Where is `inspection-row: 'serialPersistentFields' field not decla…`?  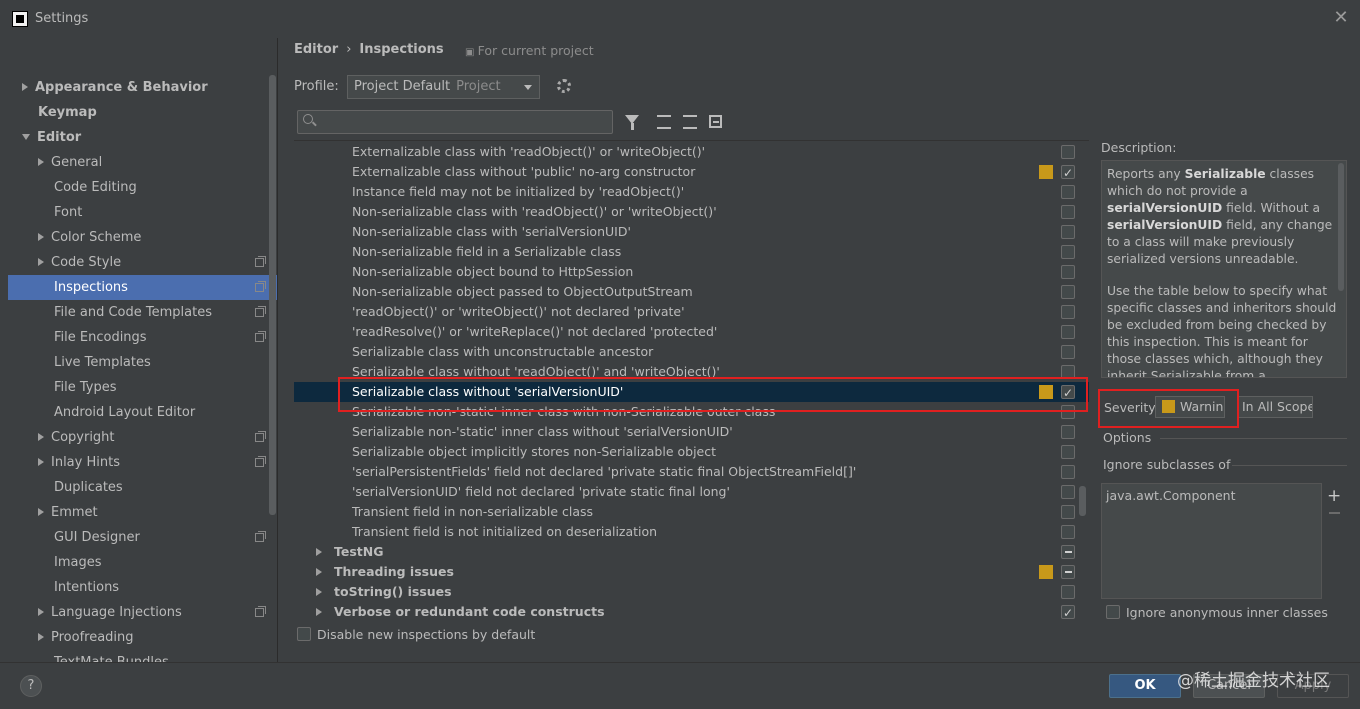
inspection-row: 'serialPersistentFields' field not decla… is located at coordinates (691, 472).